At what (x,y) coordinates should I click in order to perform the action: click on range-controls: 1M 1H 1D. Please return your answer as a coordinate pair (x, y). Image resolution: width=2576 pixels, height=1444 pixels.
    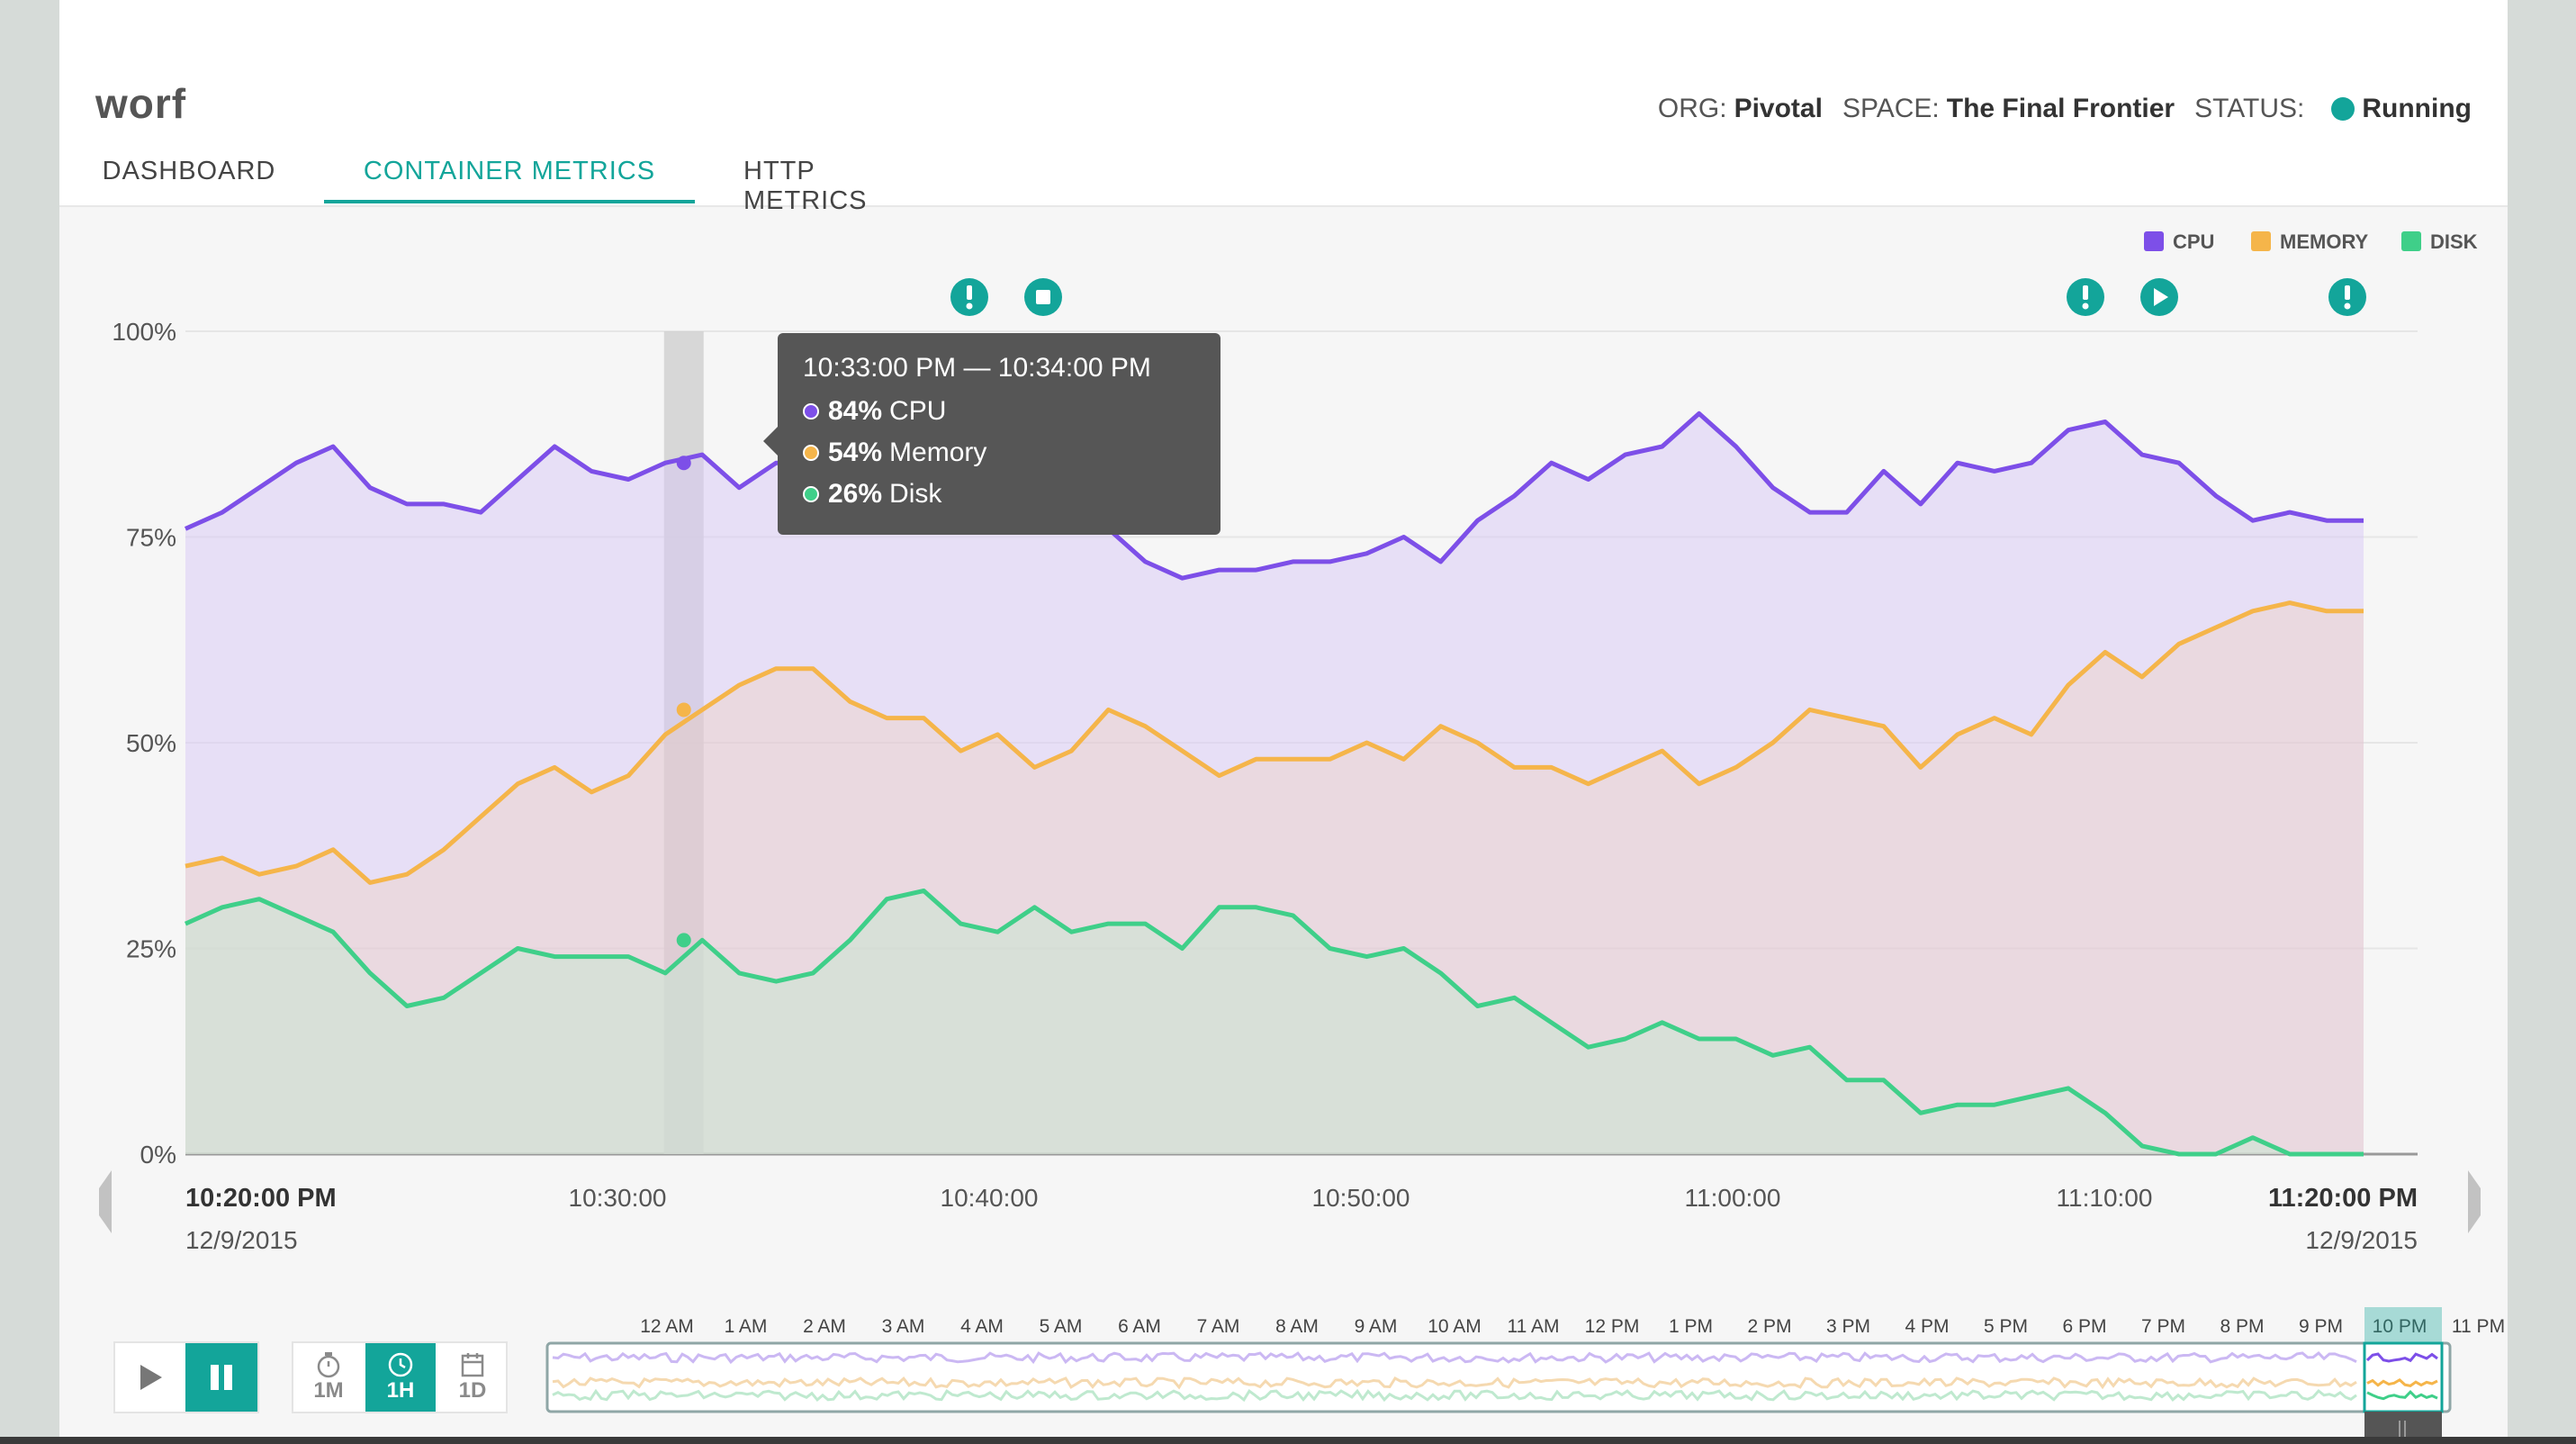
    Looking at the image, I should click on (400, 1377).